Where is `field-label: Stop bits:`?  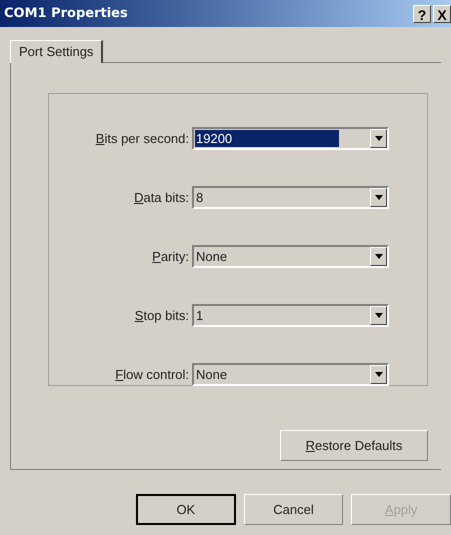 field-label: Stop bits: is located at coordinates (162, 315).